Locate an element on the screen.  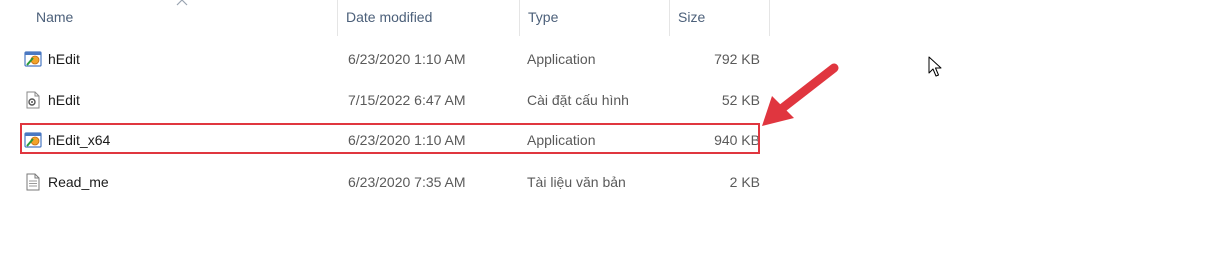
config-settings-icon is located at coordinates (33, 100).